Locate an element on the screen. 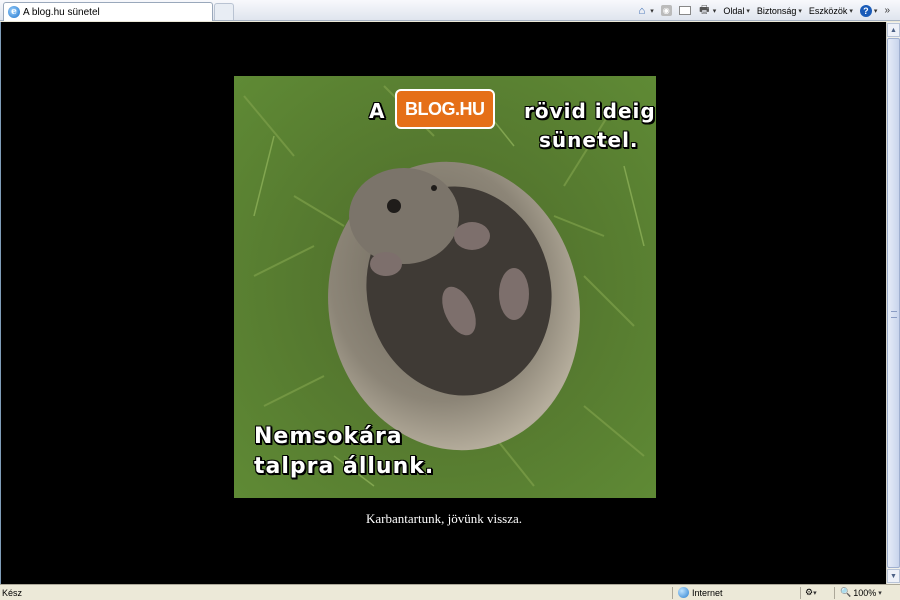  maintenance-caption: Karbantartunk, jövünk vissza. is located at coordinates (444, 518).